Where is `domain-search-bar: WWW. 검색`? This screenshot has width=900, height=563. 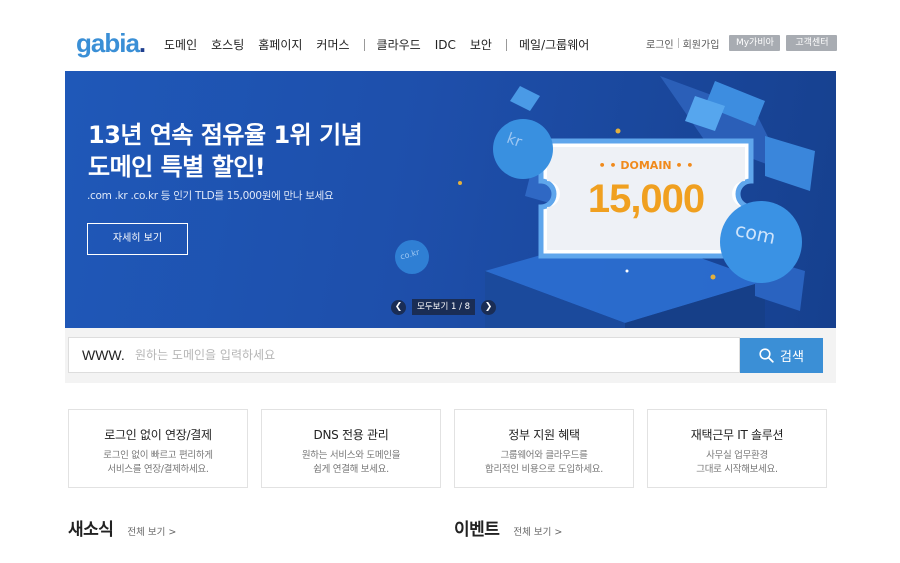
domain-search-bar: WWW. 검색 is located at coordinates (450, 355).